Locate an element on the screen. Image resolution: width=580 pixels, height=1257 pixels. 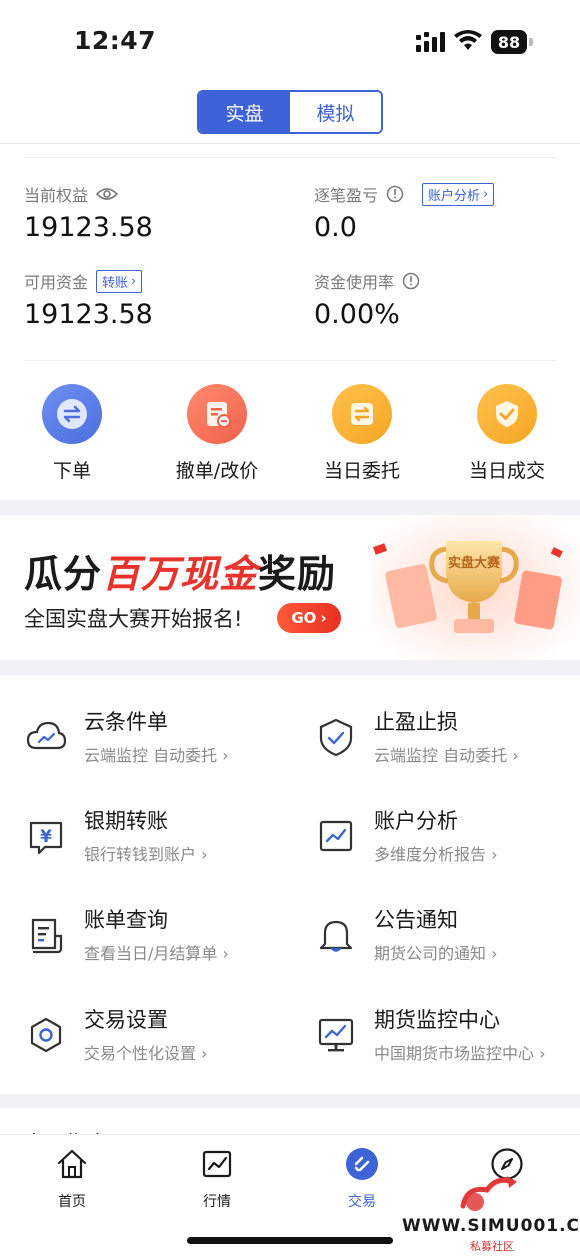
cellular-signal-icon is located at coordinates (430, 42).